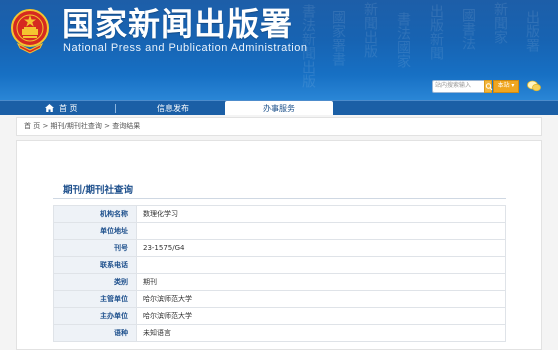 The image size is (558, 350). Describe the element at coordinates (279, 126) in the screenshot. I see `breadcrumb: 首 页 > 期刊/期刊社查询 > 查询结果` at that location.